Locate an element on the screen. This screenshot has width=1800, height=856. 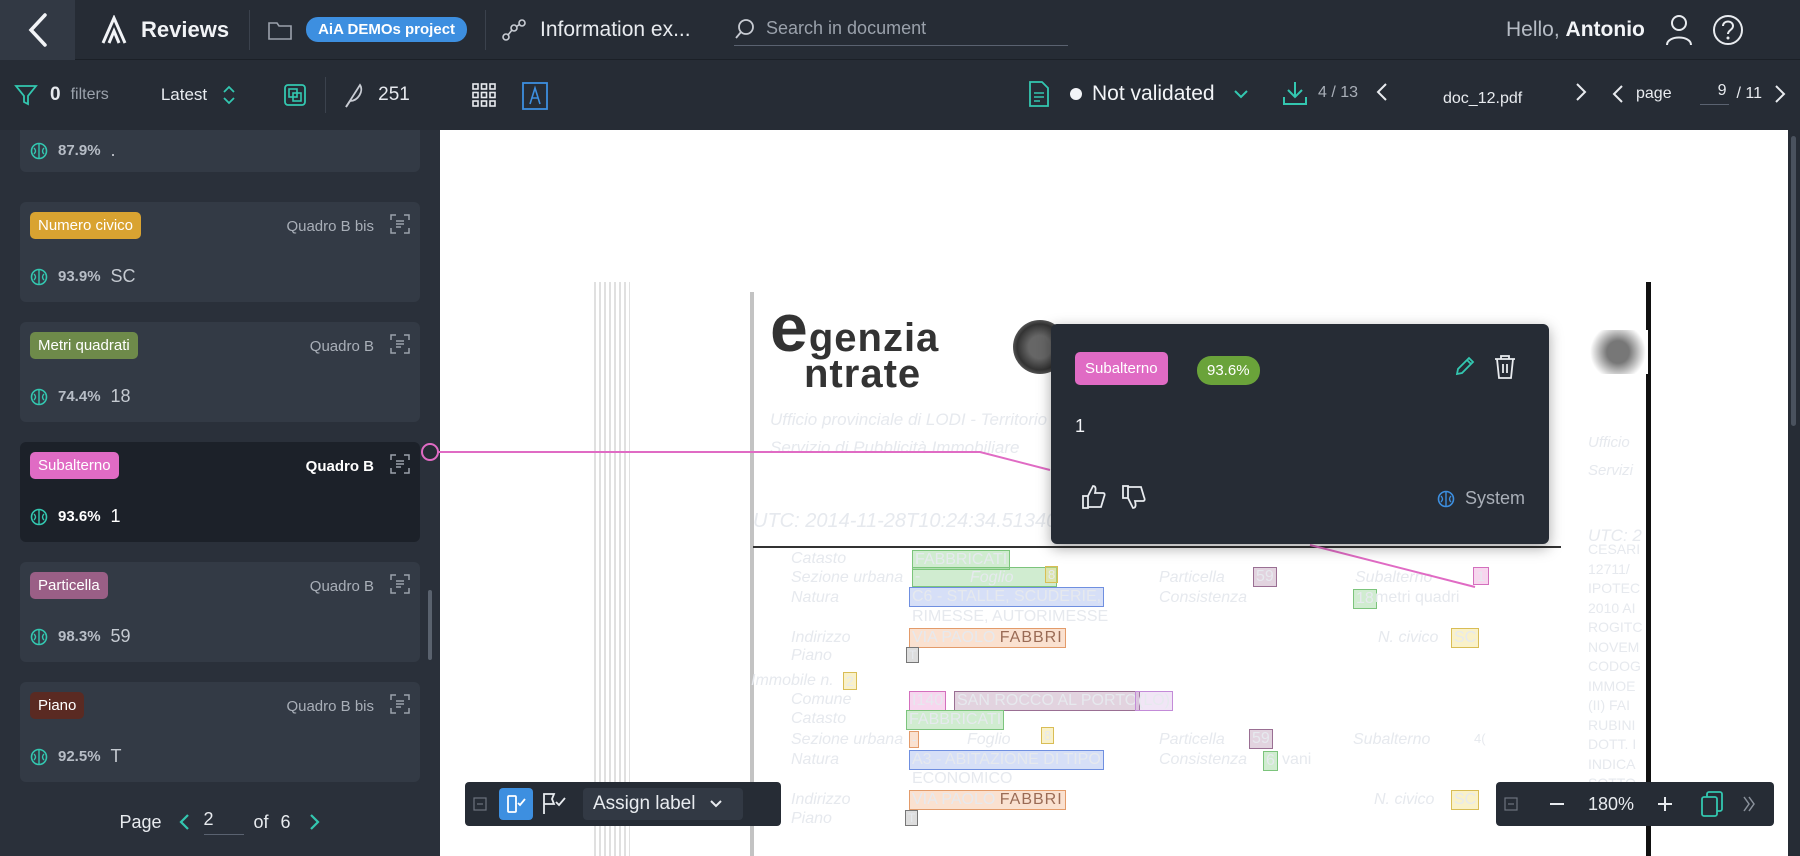
annotation-highlight: FABBRICATI is located at coordinates (955, 720).